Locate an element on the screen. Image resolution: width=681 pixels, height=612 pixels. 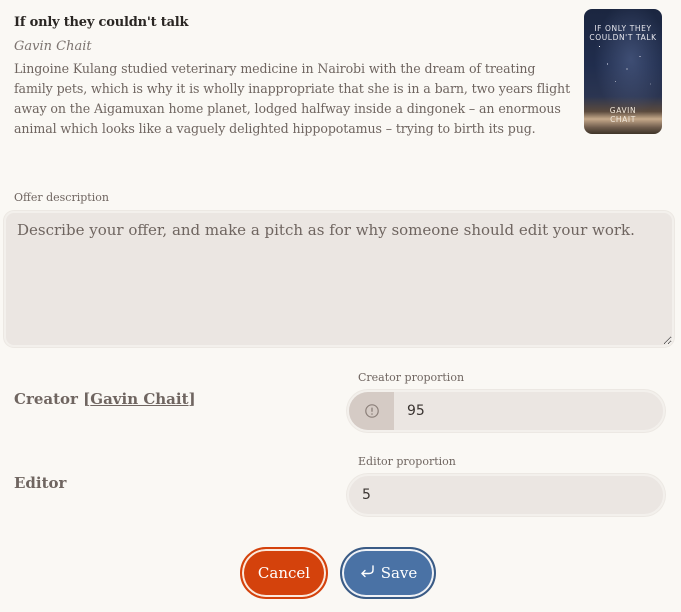
editor-proportion-field is located at coordinates (506, 495).